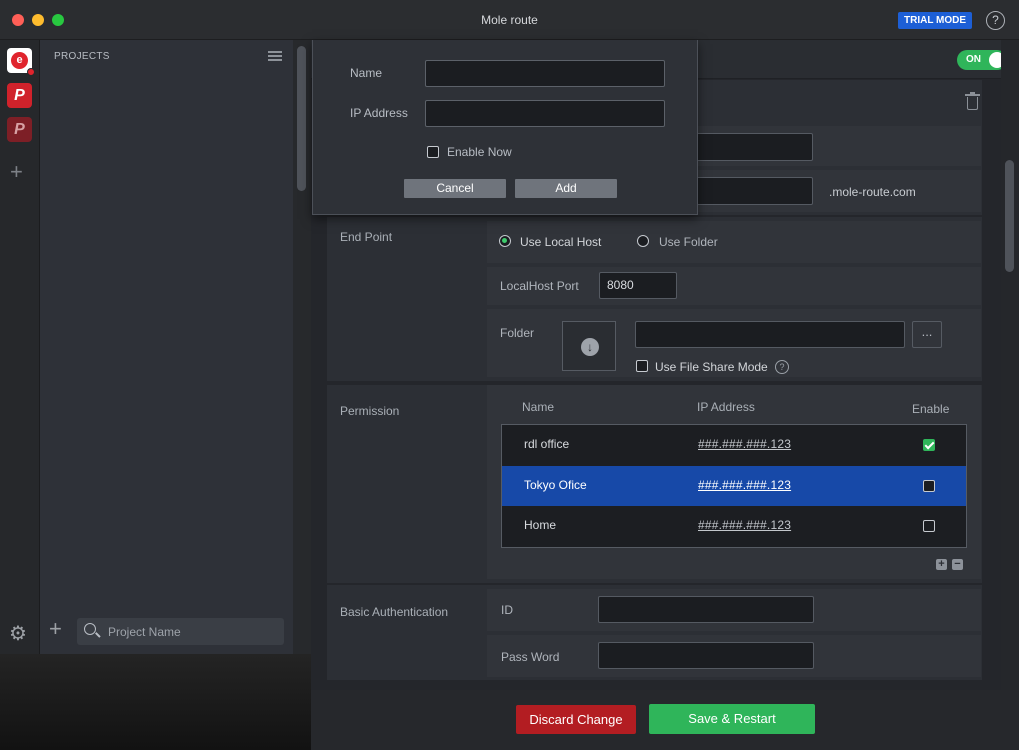 The width and height of the screenshot is (1019, 750). I want to click on window-title: Mole route, so click(509, 20).